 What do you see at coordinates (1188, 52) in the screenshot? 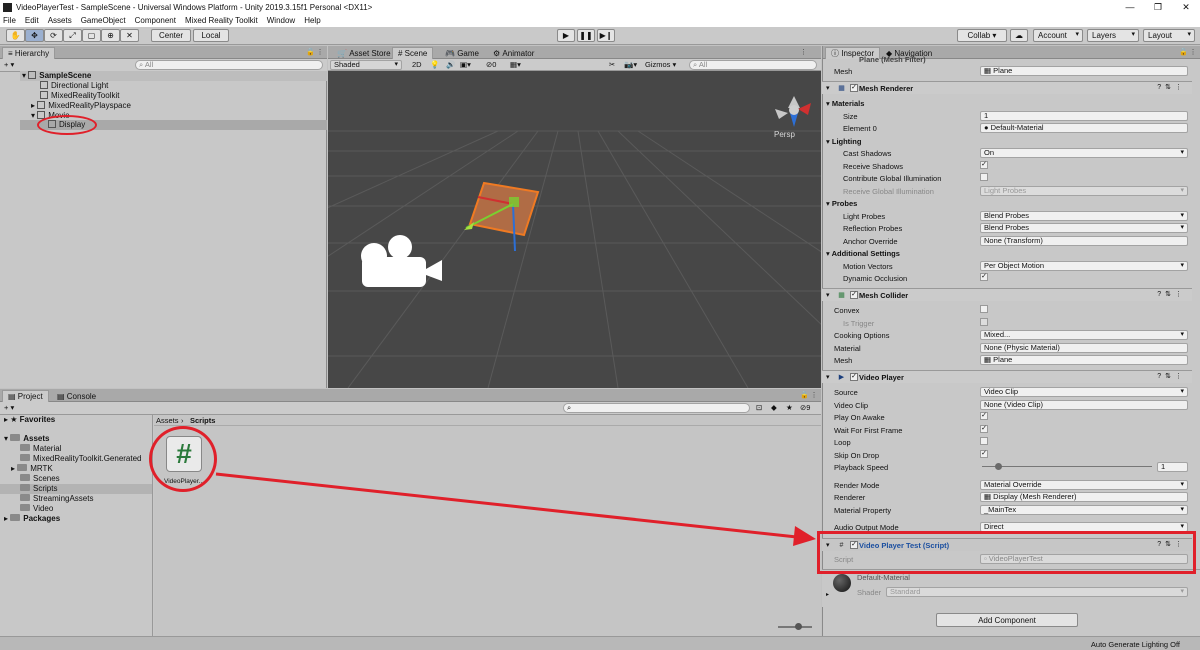
I see `inspector-lock-icon: 🔒 ⋮` at bounding box center [1188, 52].